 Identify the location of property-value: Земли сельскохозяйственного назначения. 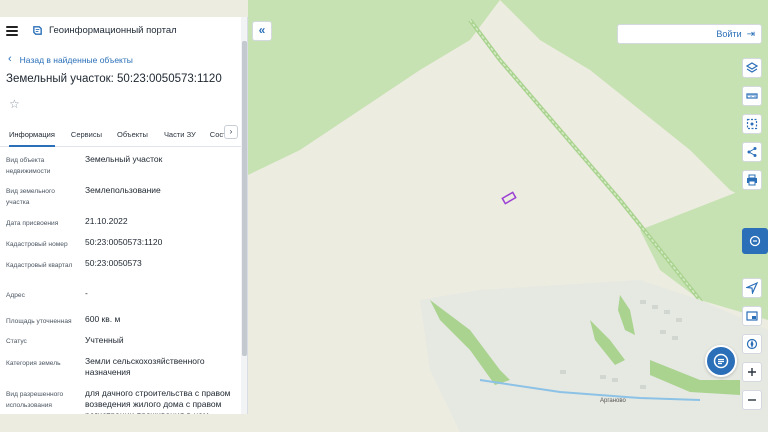
(145, 366).